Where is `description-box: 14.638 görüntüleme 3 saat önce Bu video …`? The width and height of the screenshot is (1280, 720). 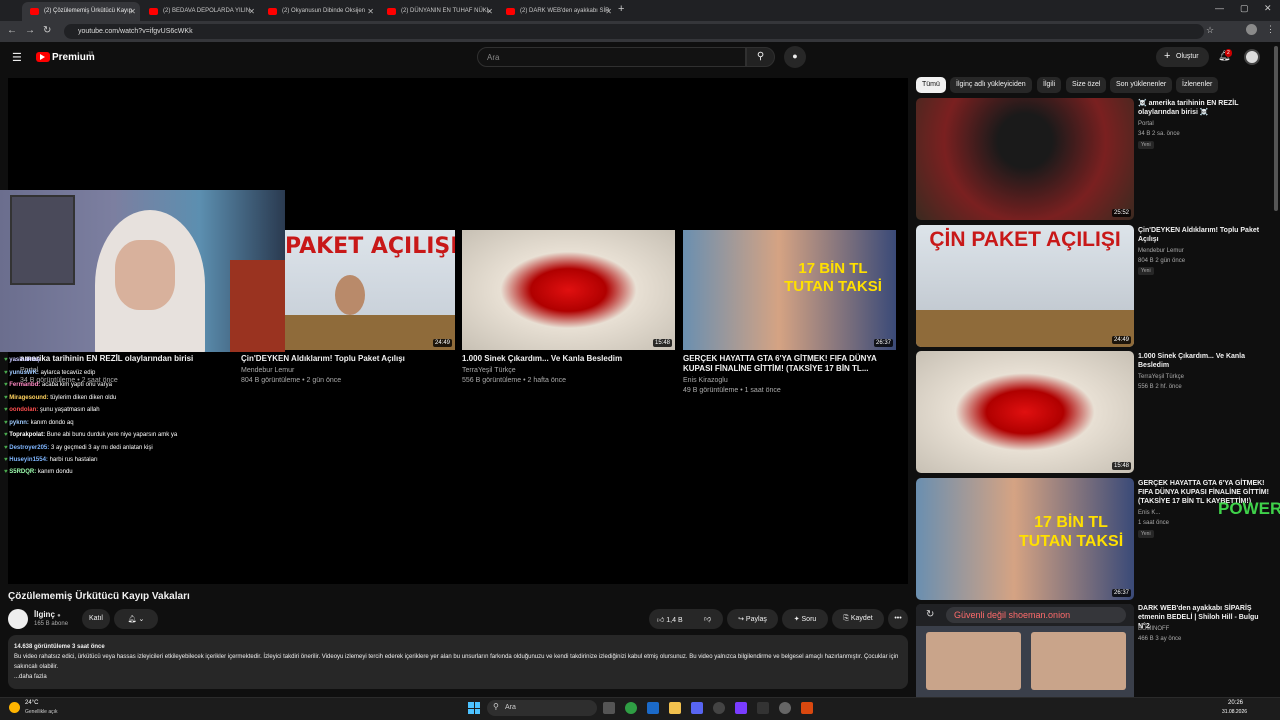
description-box: 14.638 görüntüleme 3 saat önce Bu video … is located at coordinates (458, 662).